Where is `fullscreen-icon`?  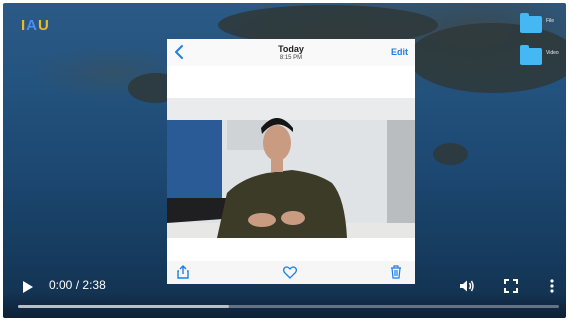 fullscreen-icon is located at coordinates (511, 286).